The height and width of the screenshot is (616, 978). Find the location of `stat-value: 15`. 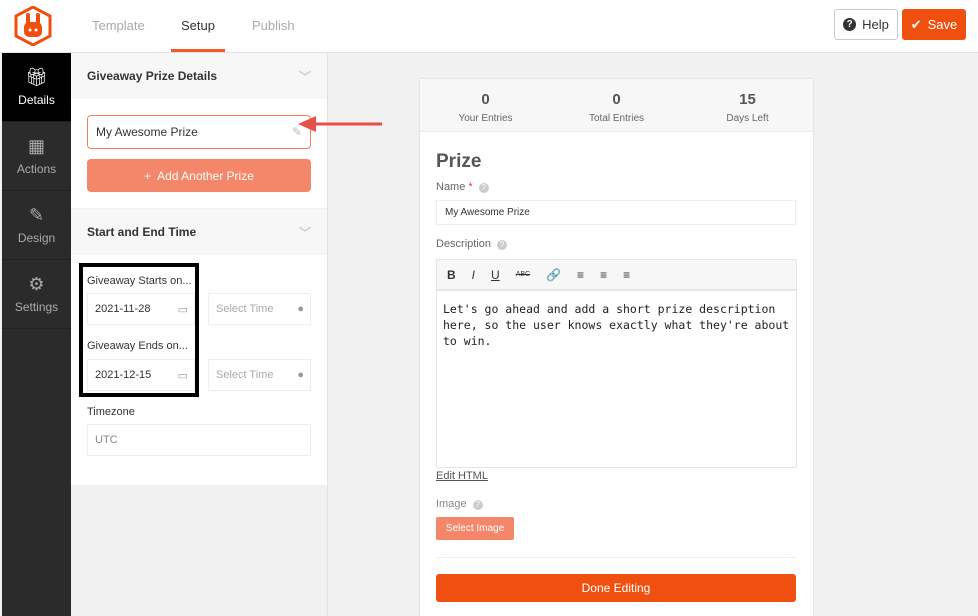

stat-value: 15 is located at coordinates (747, 99).